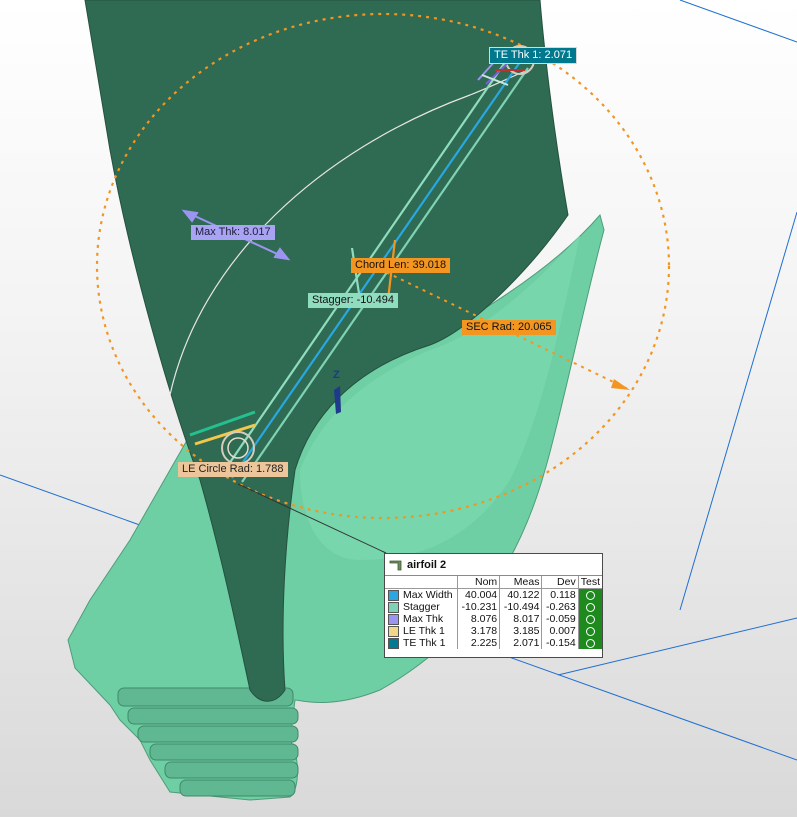 This screenshot has height=817, width=797. Describe the element at coordinates (560, 643) in the screenshot. I see `row-dev: -0.154` at that location.